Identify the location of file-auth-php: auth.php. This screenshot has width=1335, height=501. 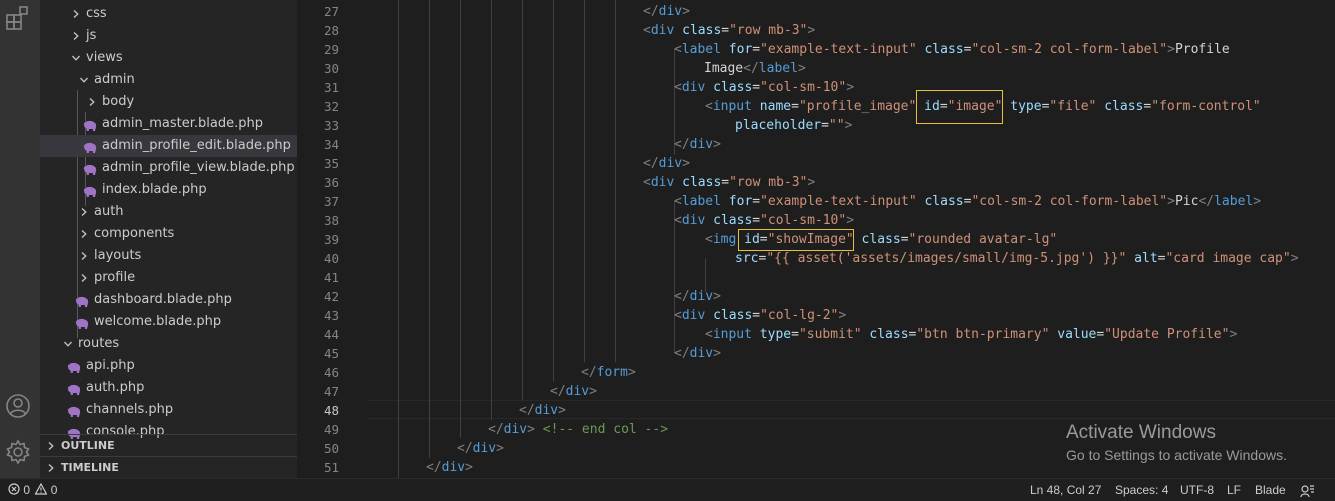
(168, 388).